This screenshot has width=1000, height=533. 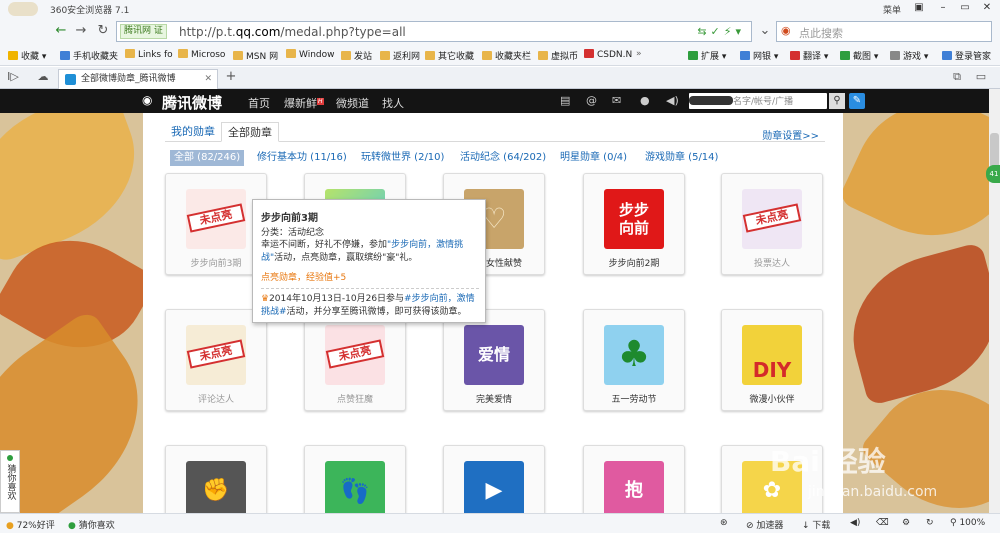 What do you see at coordinates (993, 174) in the screenshot?
I see `speed-bubble-icon: 41` at bounding box center [993, 174].